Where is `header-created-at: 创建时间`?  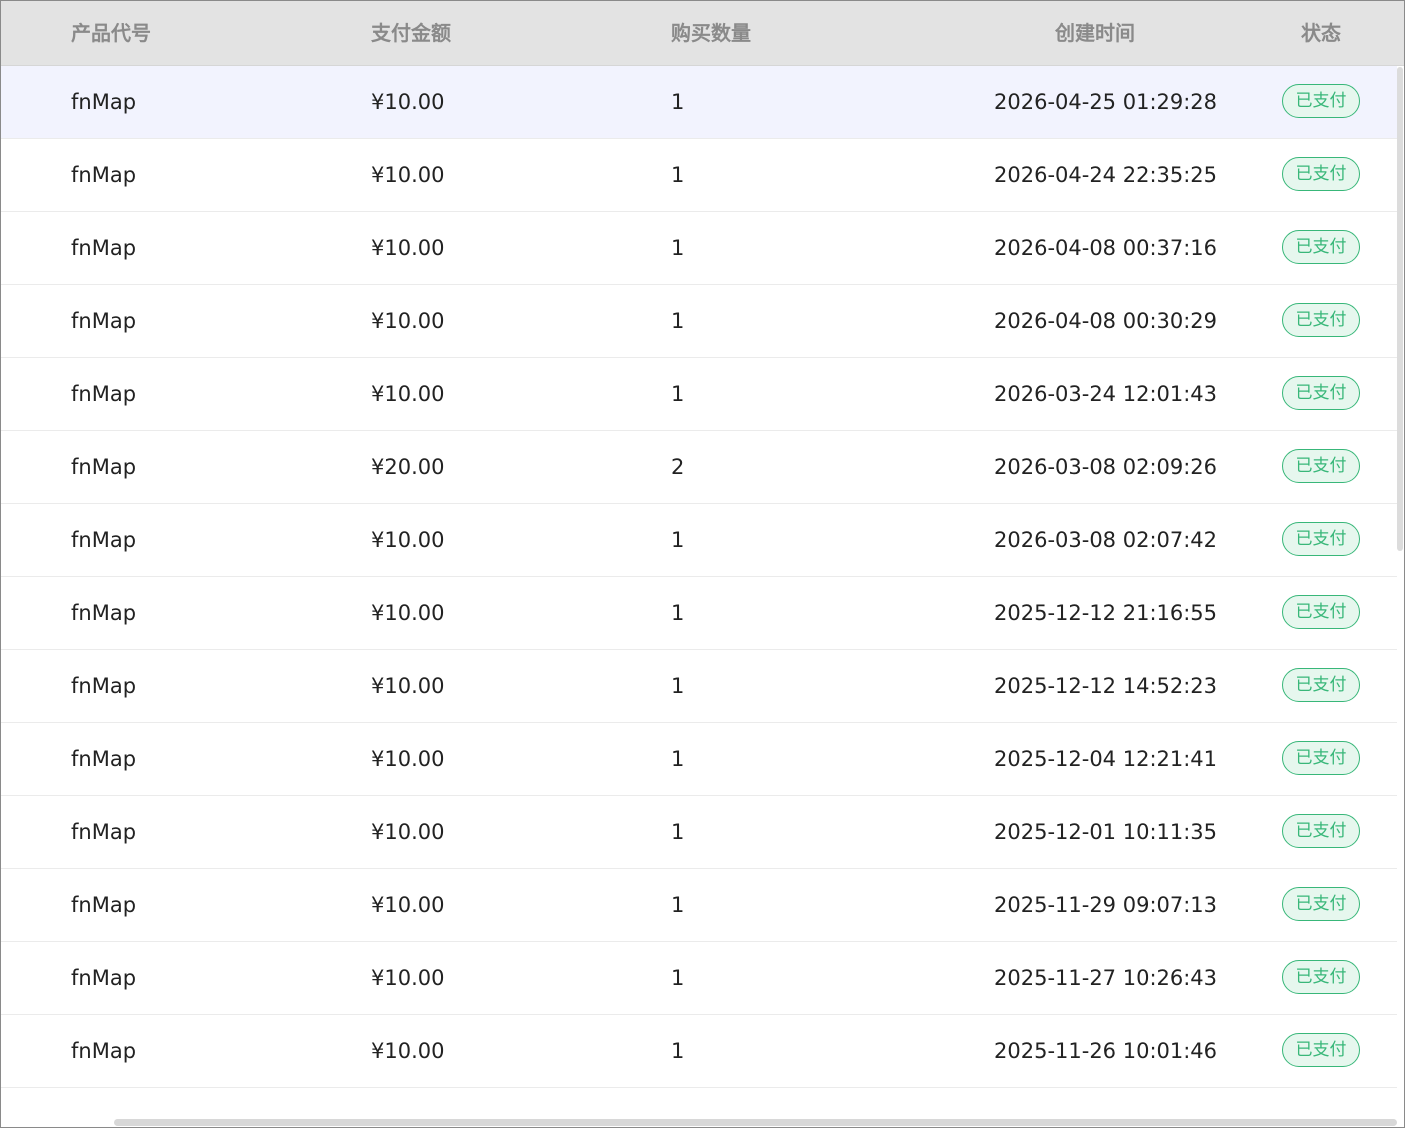
header-created-at: 创建时间 is located at coordinates (1095, 33).